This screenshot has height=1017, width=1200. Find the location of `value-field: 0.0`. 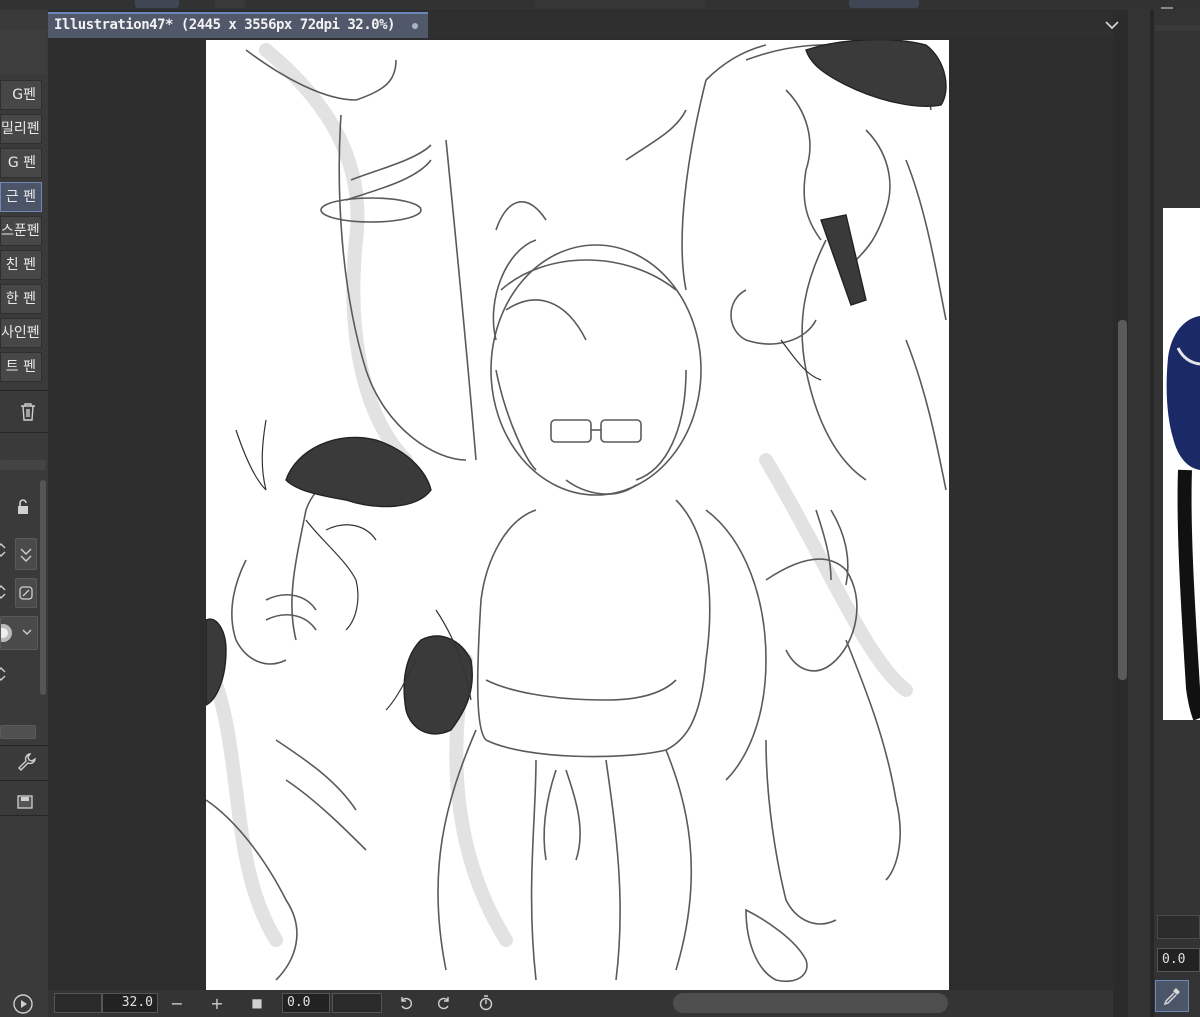

value-field: 0.0 is located at coordinates (1178, 960).